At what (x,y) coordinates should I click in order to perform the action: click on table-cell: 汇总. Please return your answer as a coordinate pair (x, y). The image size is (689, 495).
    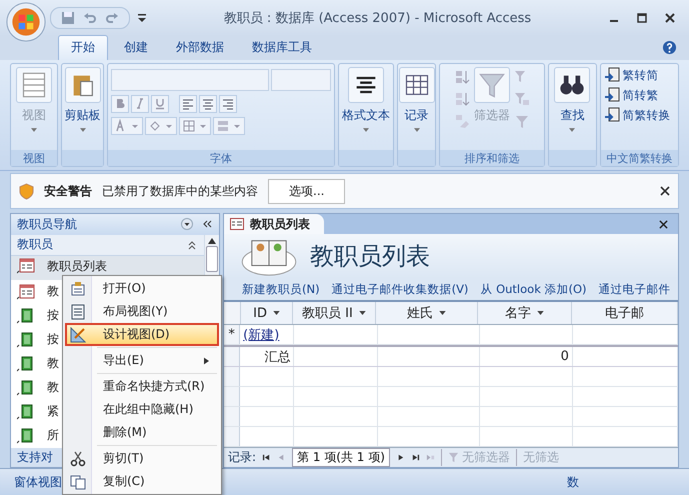
    Looking at the image, I should click on (267, 356).